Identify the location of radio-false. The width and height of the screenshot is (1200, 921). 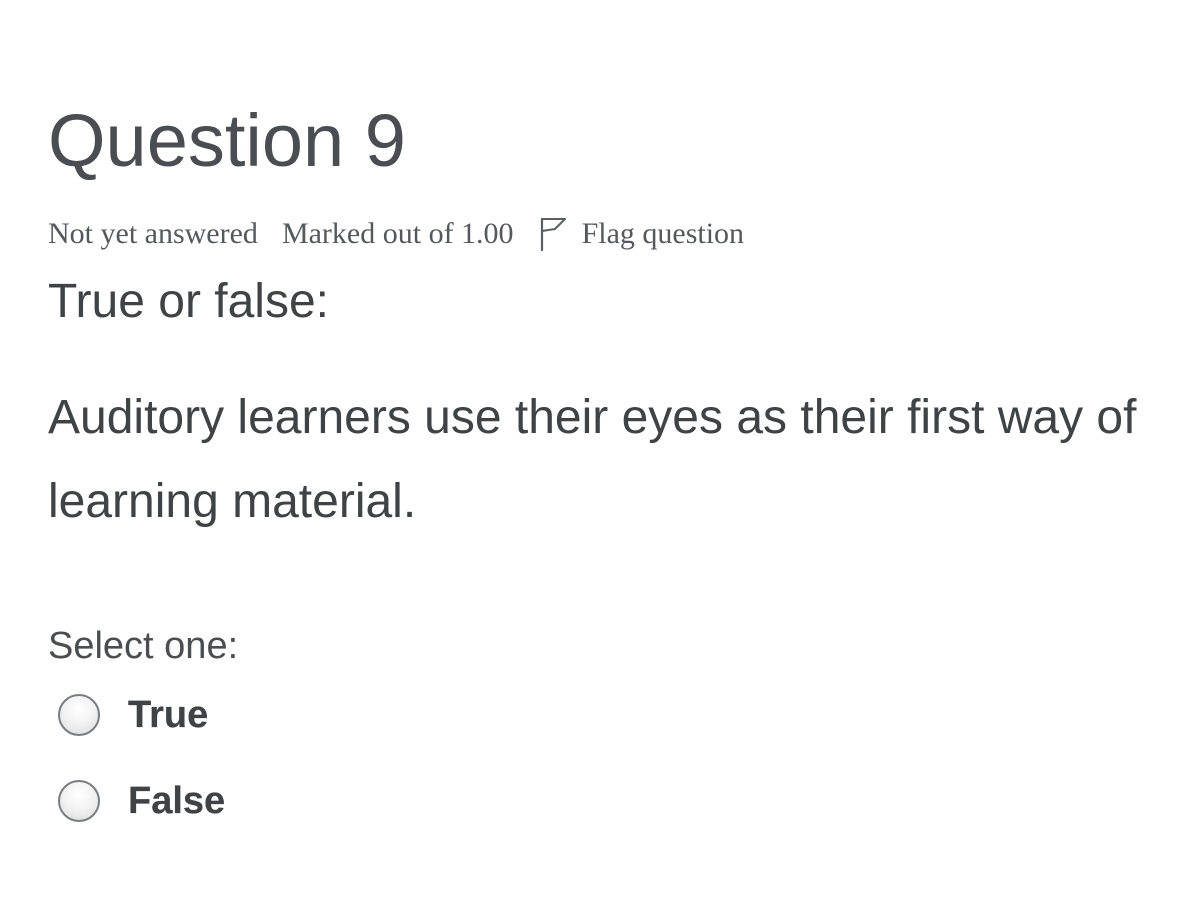
(79, 801).